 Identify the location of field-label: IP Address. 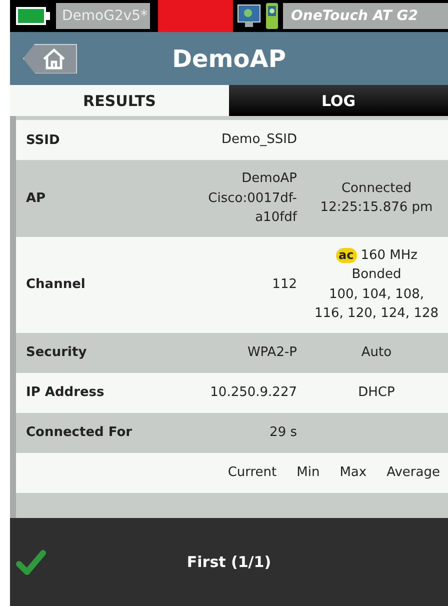
(66, 392).